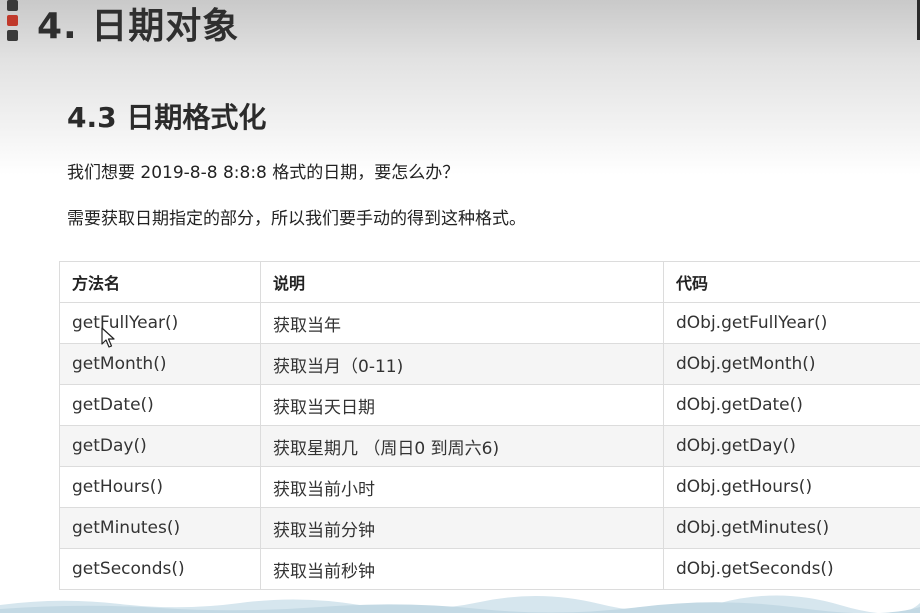 The image size is (920, 613). Describe the element at coordinates (791, 405) in the screenshot. I see `cell-code: dObj.getDate()` at that location.